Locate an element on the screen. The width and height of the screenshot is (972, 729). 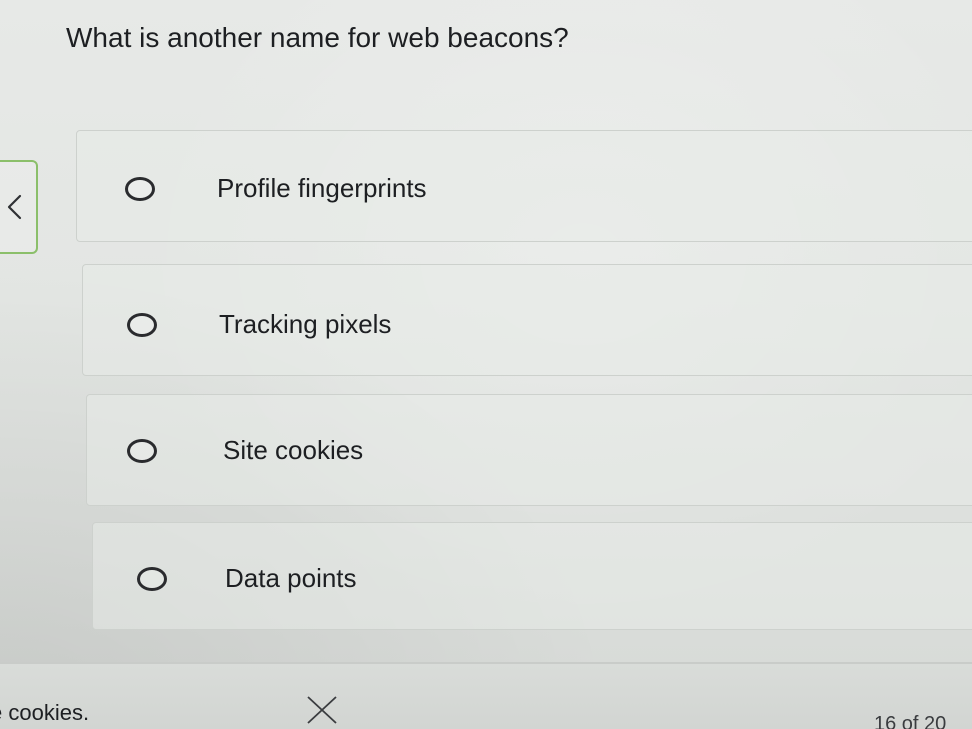
footer-partial-text: e cookies. is located at coordinates (45, 712).